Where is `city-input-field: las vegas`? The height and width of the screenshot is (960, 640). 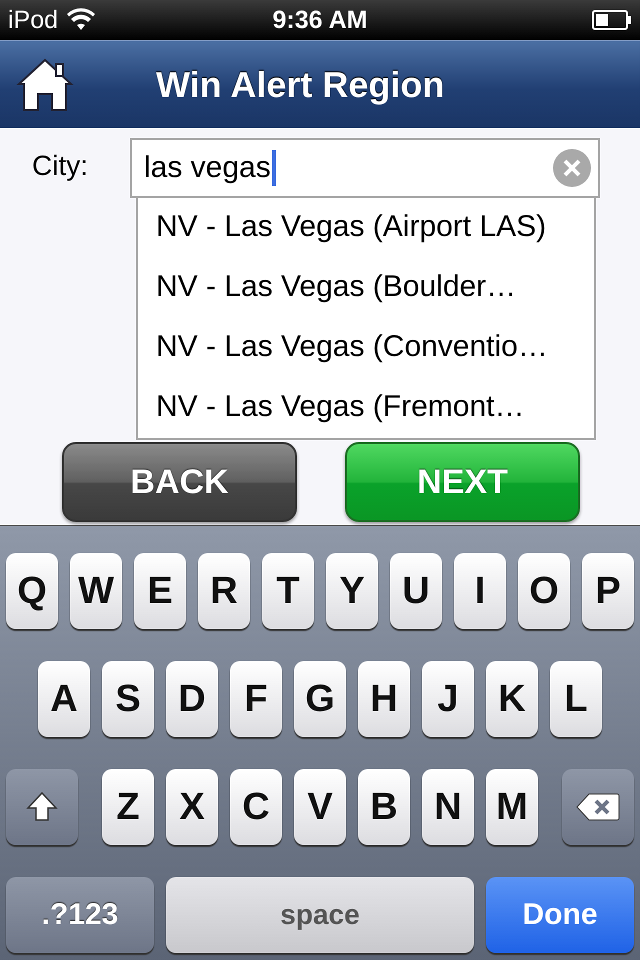
city-input-field: las vegas is located at coordinates (365, 168).